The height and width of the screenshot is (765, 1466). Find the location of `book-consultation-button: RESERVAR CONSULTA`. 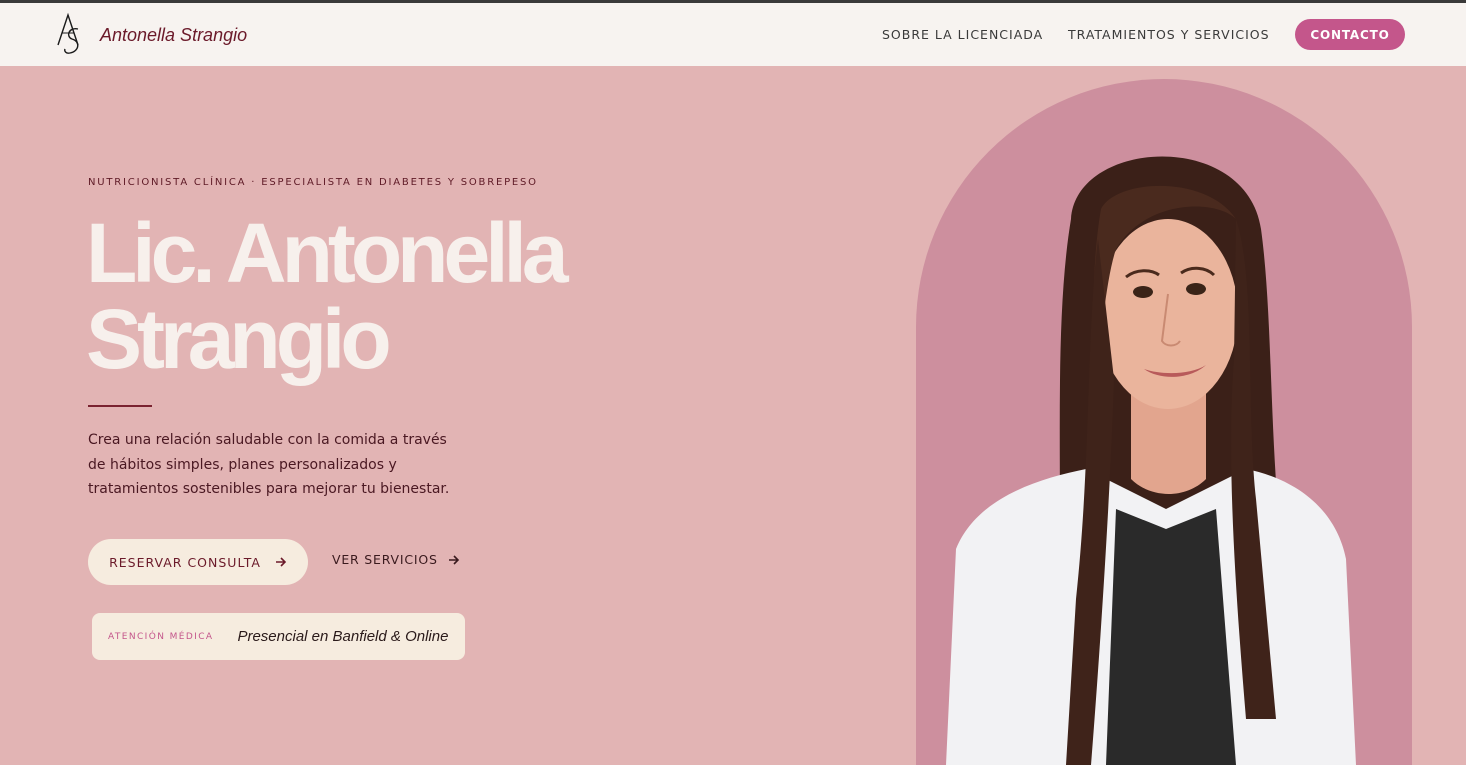

book-consultation-button: RESERVAR CONSULTA is located at coordinates (198, 562).